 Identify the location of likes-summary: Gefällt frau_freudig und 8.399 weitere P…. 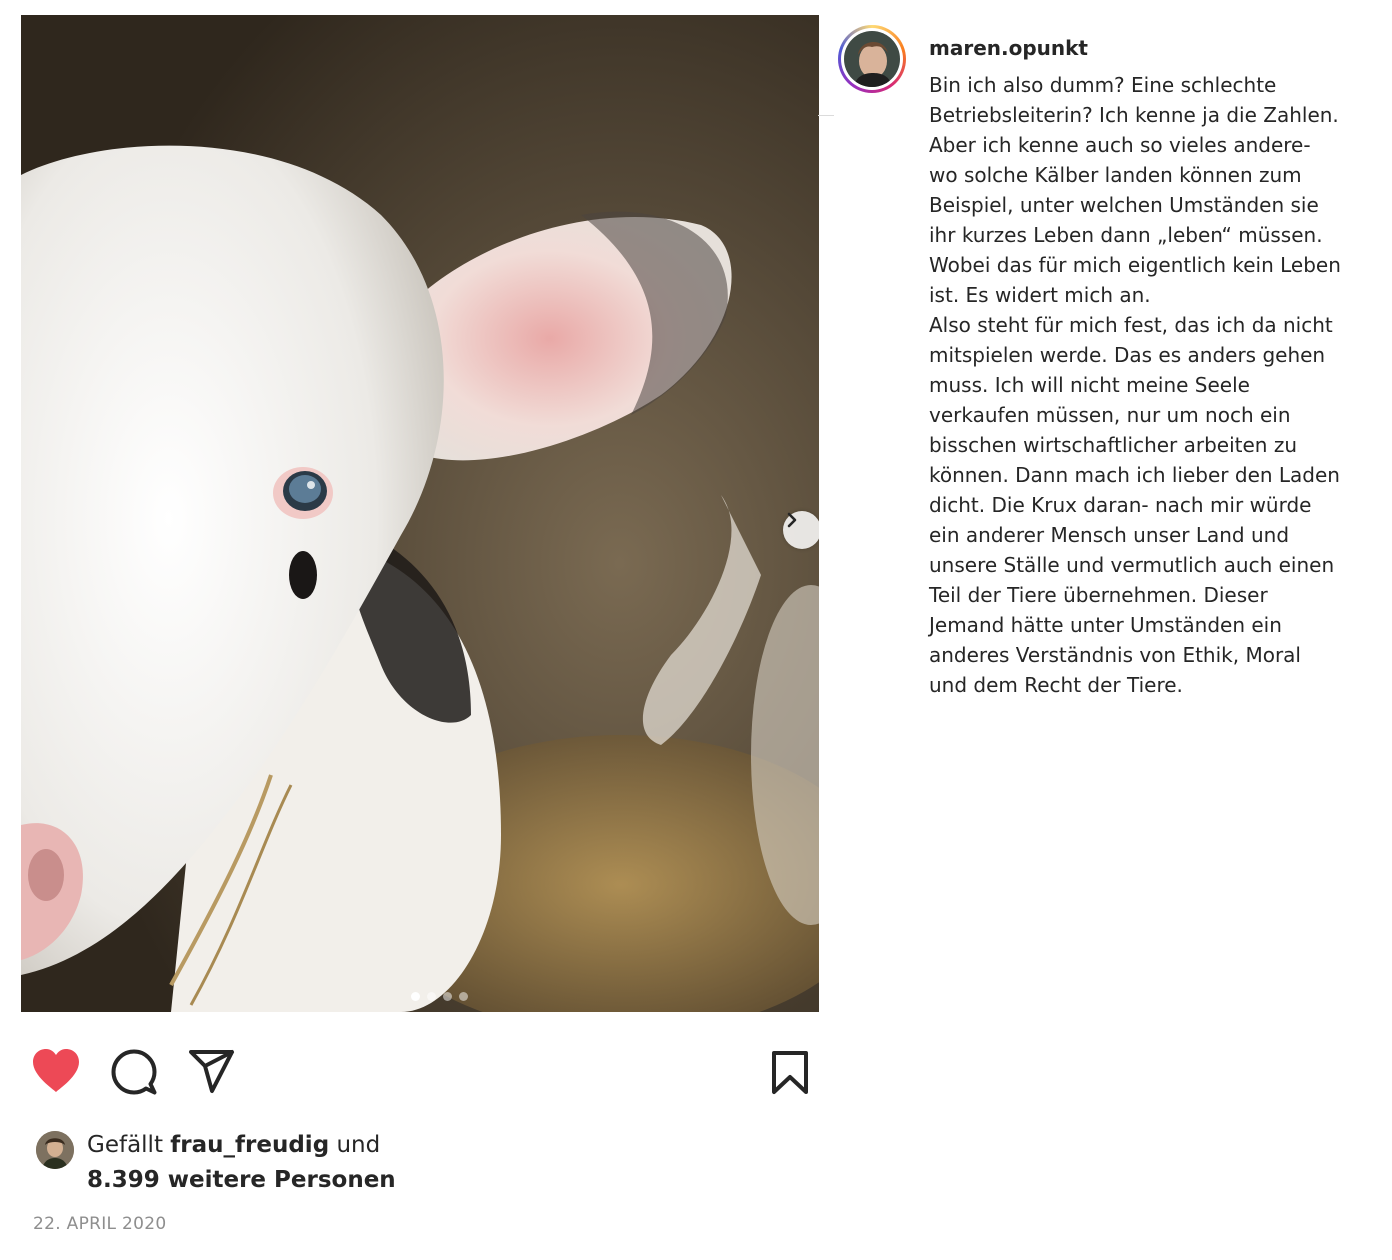
(241, 1163).